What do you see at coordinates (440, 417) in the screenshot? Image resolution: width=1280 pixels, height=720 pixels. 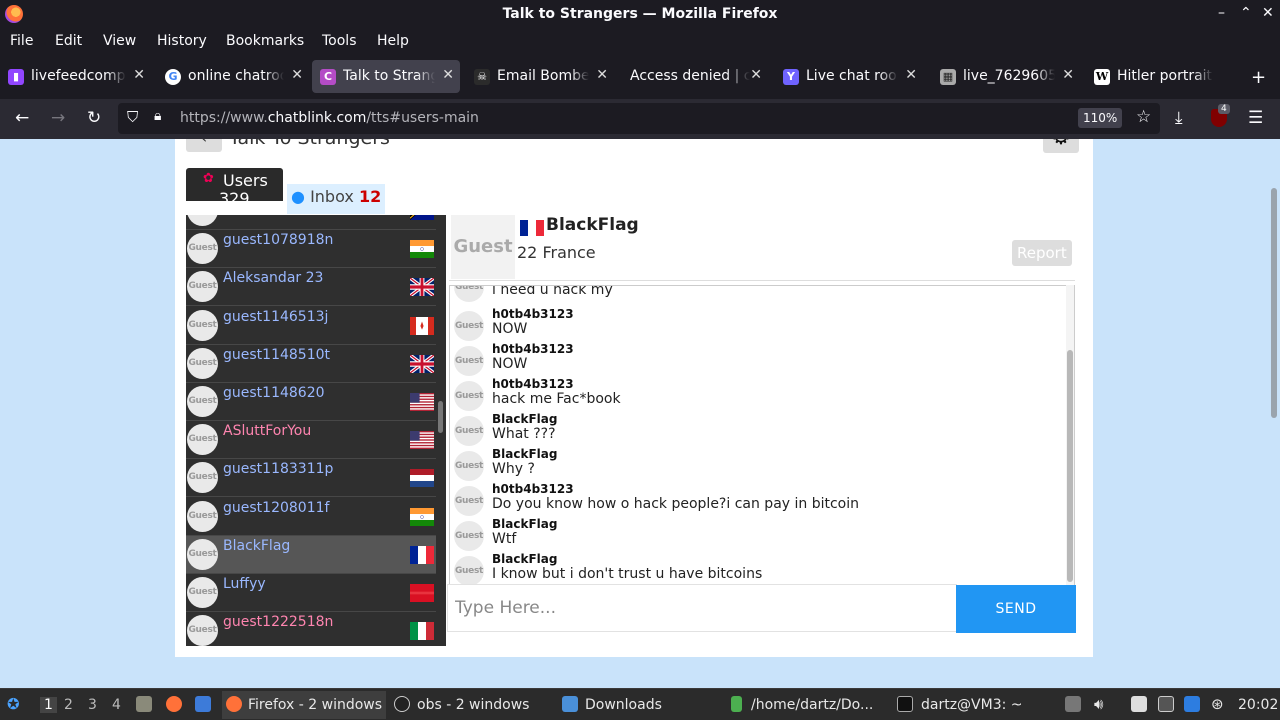 I see `user-list-scrollbar` at bounding box center [440, 417].